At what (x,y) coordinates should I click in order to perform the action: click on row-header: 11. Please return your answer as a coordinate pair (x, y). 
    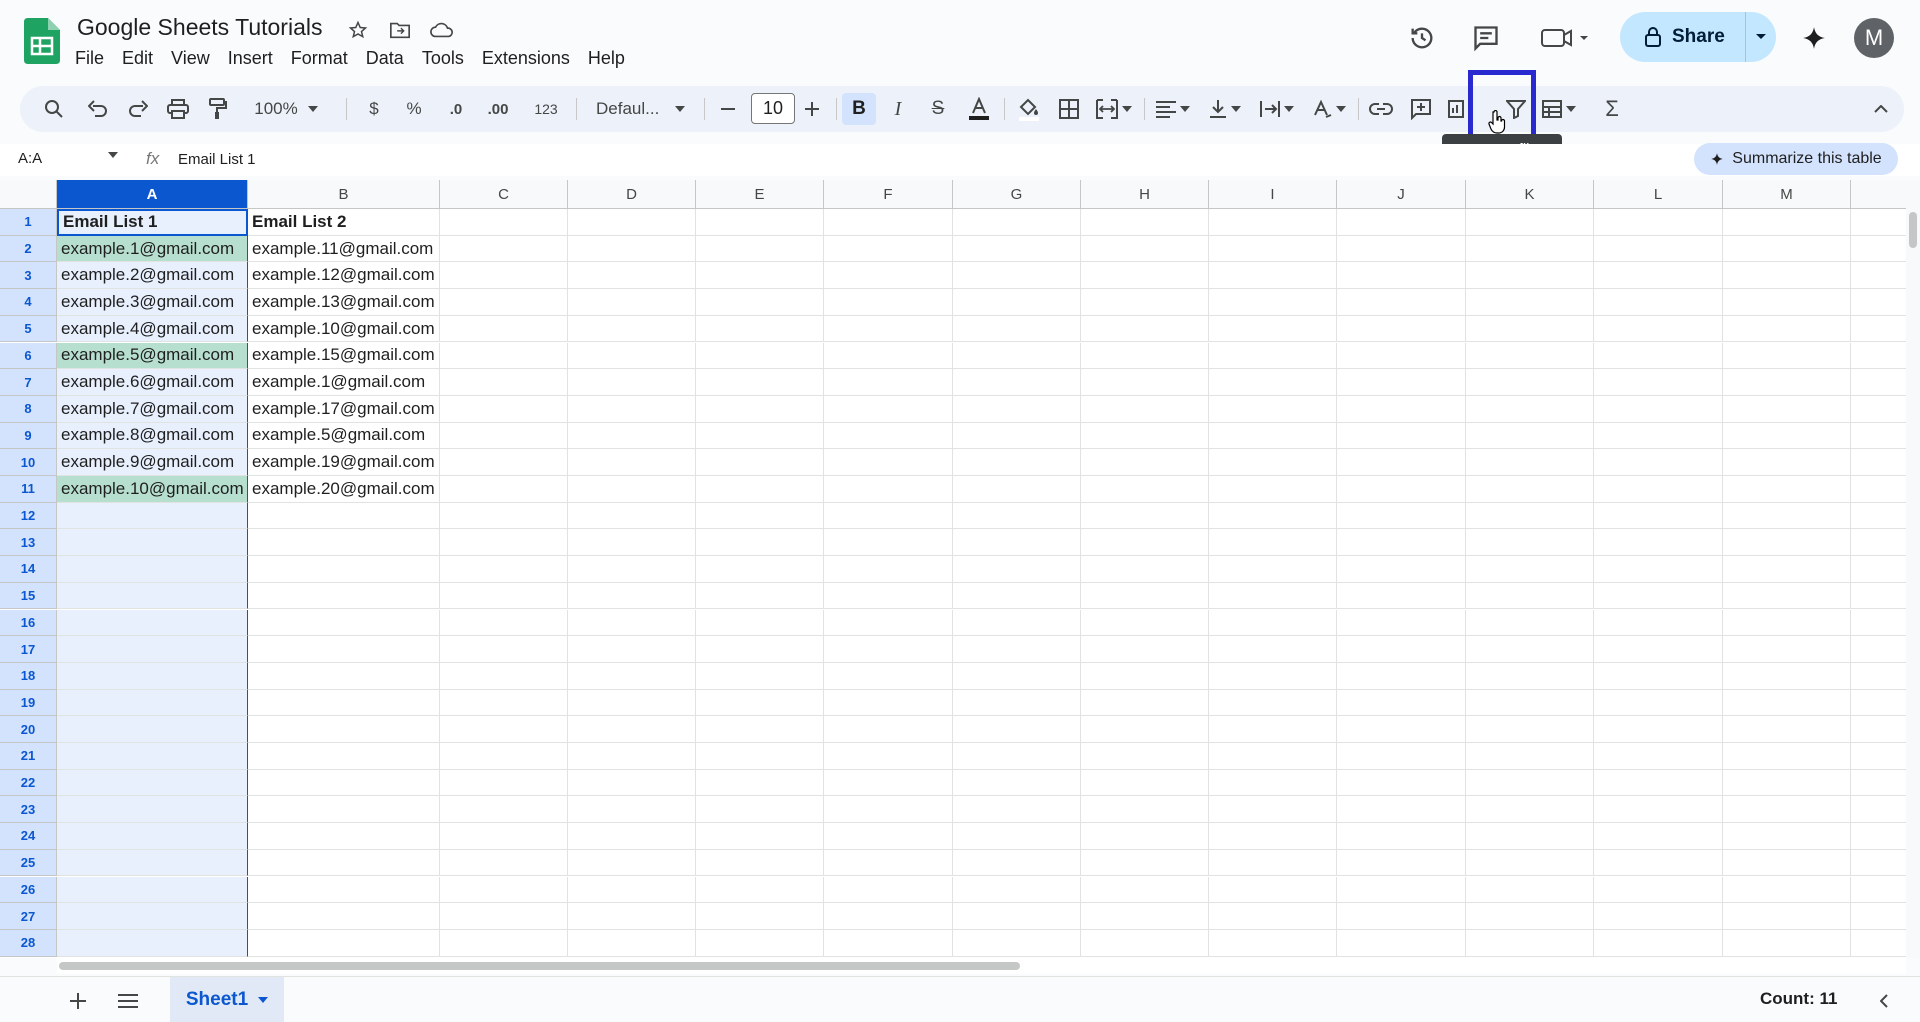
    Looking at the image, I should click on (28, 489).